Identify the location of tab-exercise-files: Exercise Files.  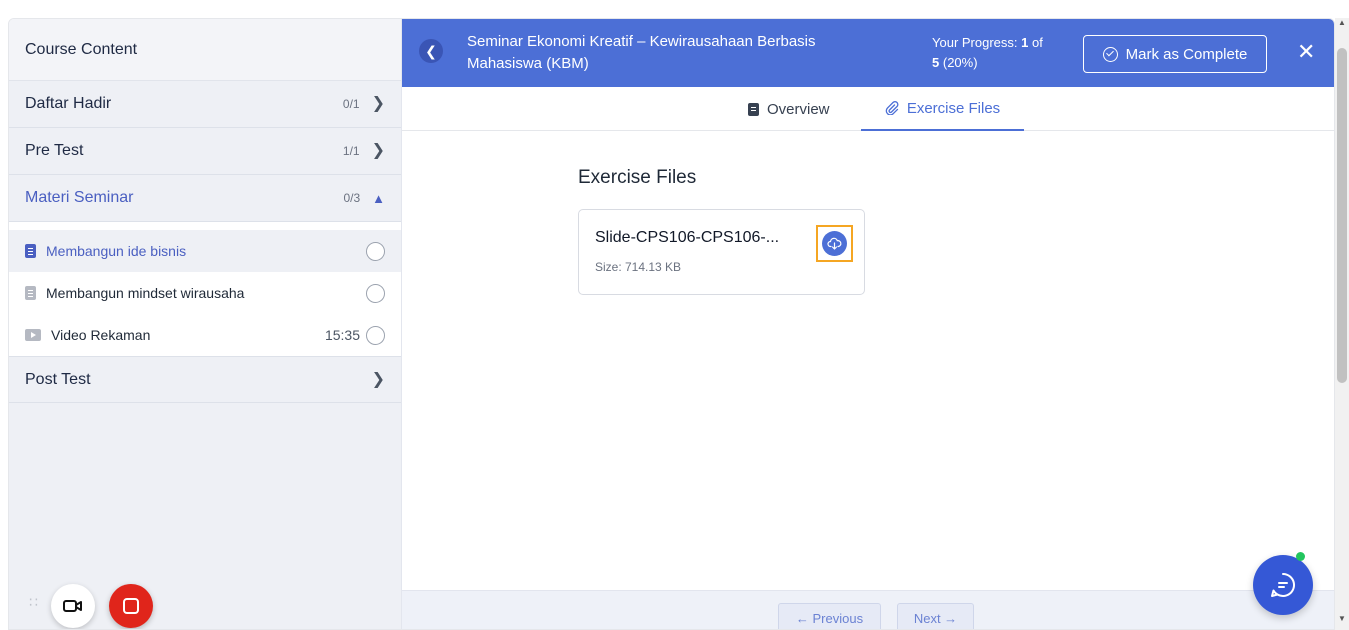
(942, 109).